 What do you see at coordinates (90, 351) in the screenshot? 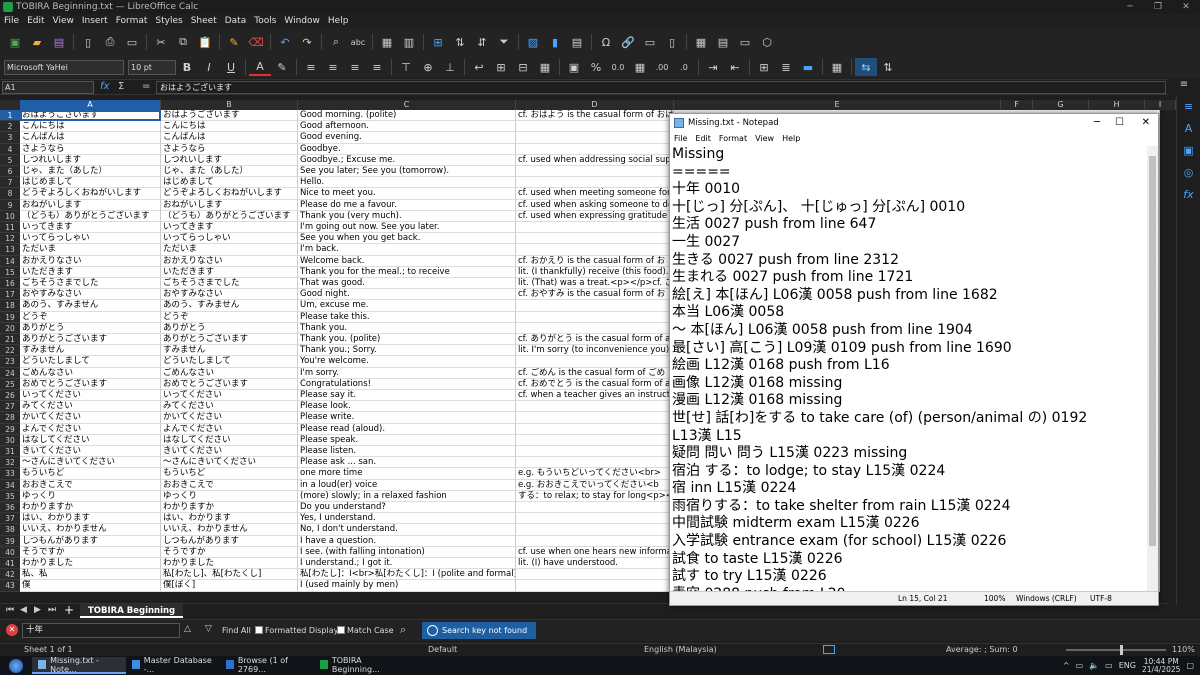
I see `cell-a: すみません` at bounding box center [90, 351].